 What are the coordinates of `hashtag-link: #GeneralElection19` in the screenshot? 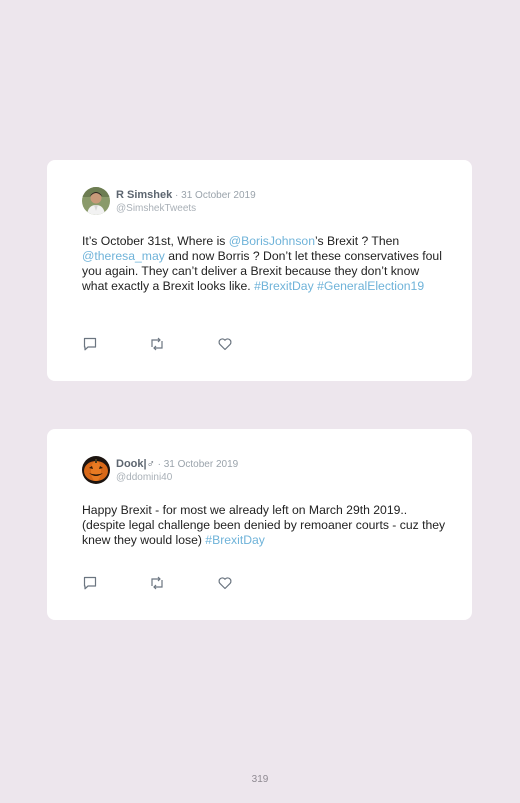 It's located at (370, 286).